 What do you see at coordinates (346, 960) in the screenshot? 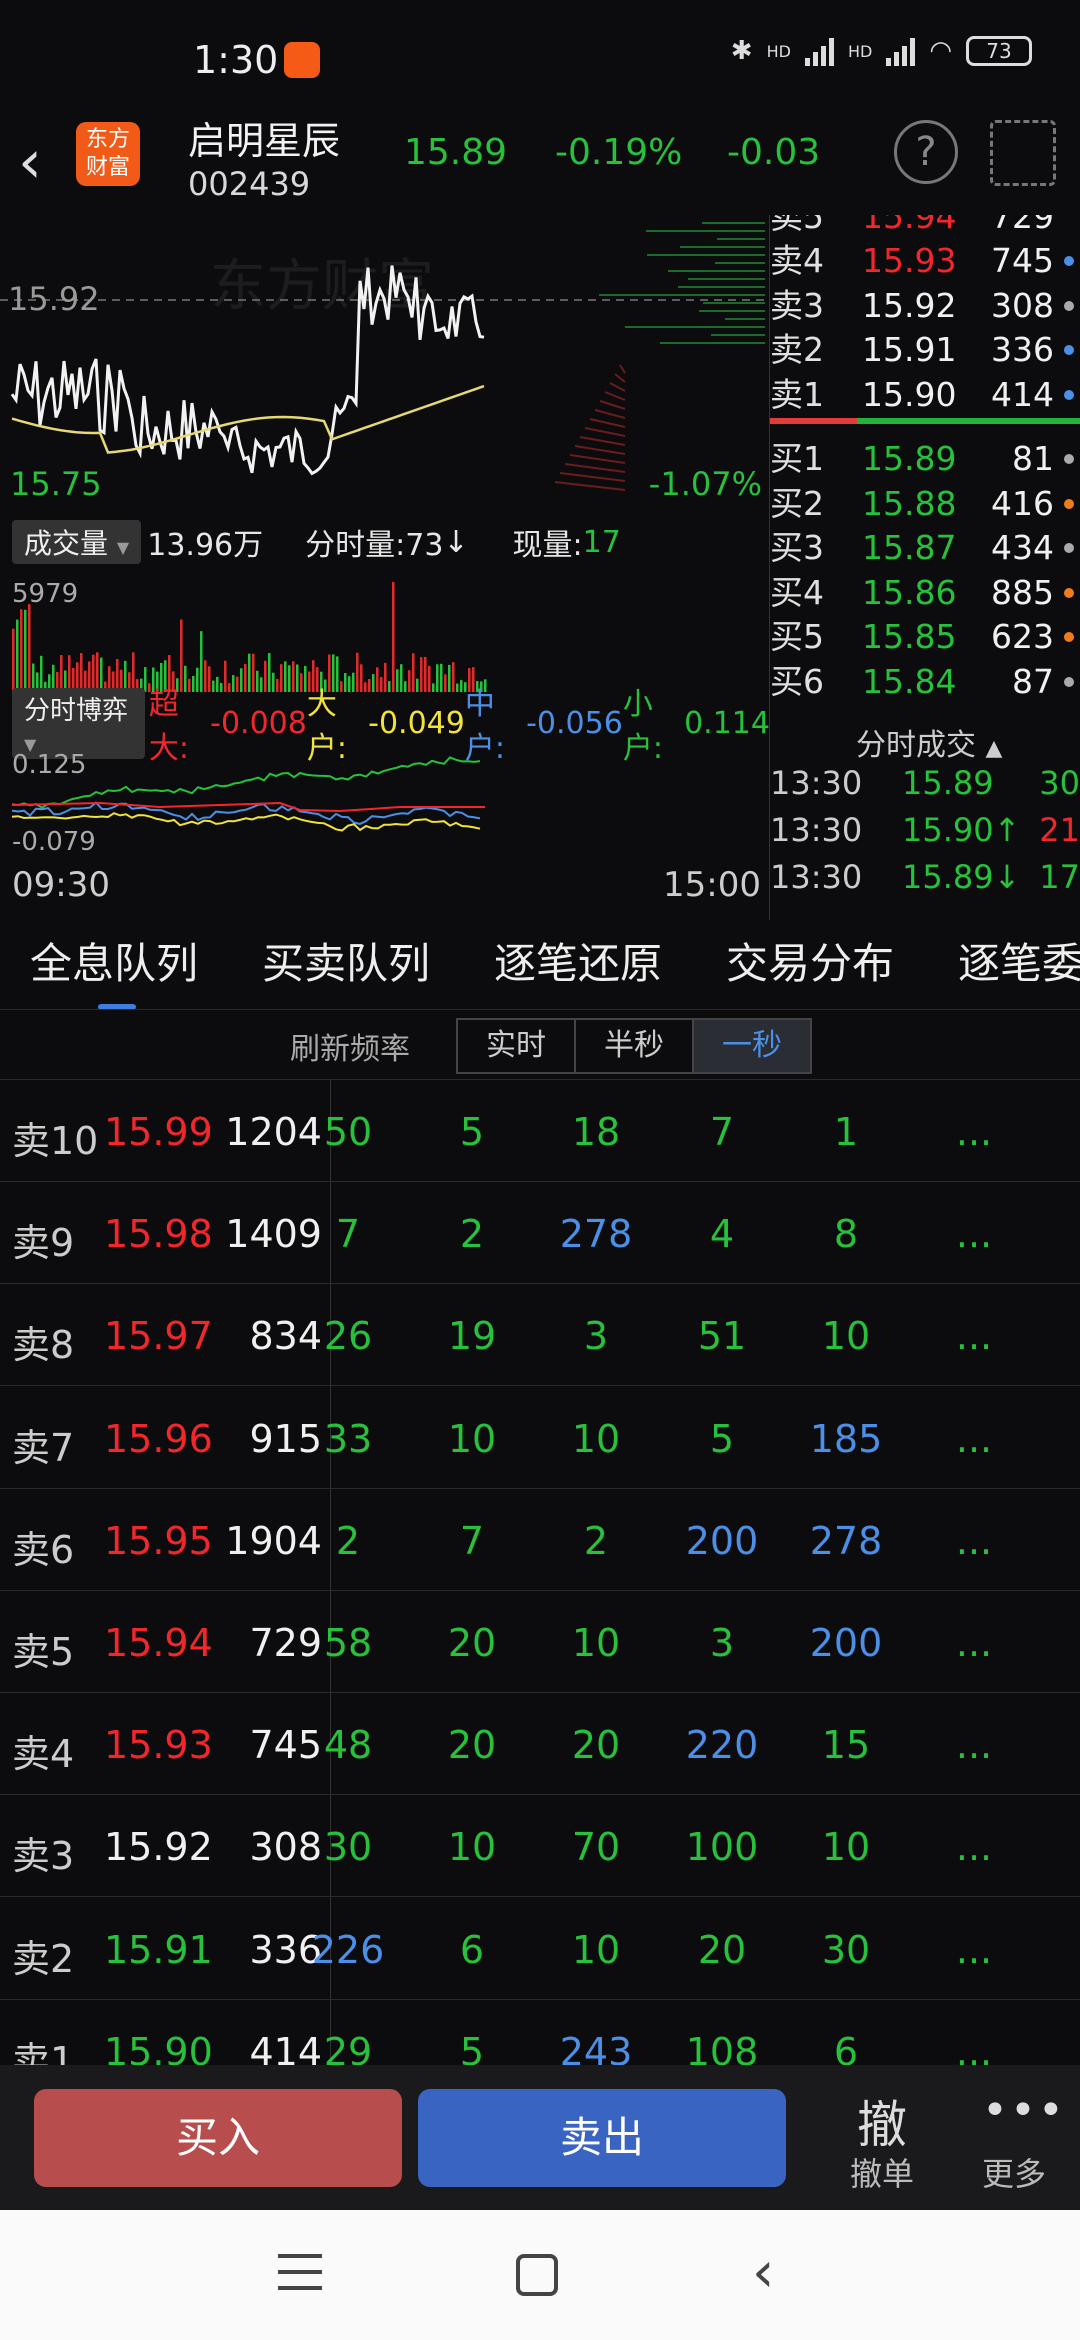
I see `tab-1: 买卖队列` at bounding box center [346, 960].